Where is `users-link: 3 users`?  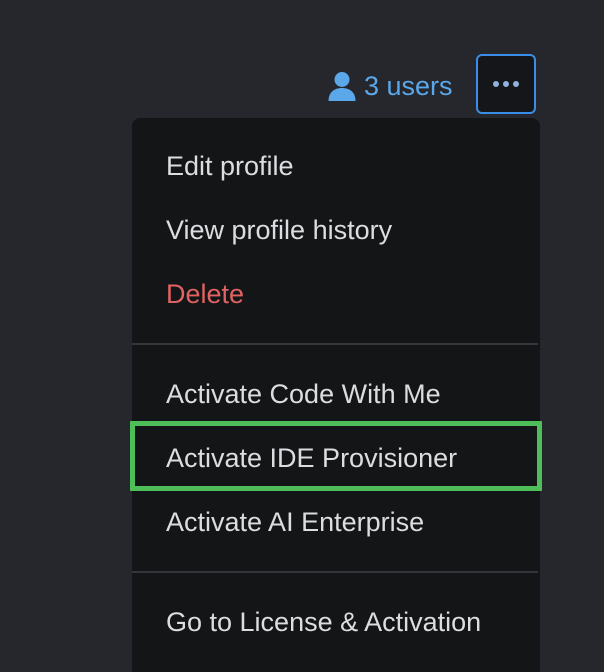
users-link: 3 users is located at coordinates (390, 86).